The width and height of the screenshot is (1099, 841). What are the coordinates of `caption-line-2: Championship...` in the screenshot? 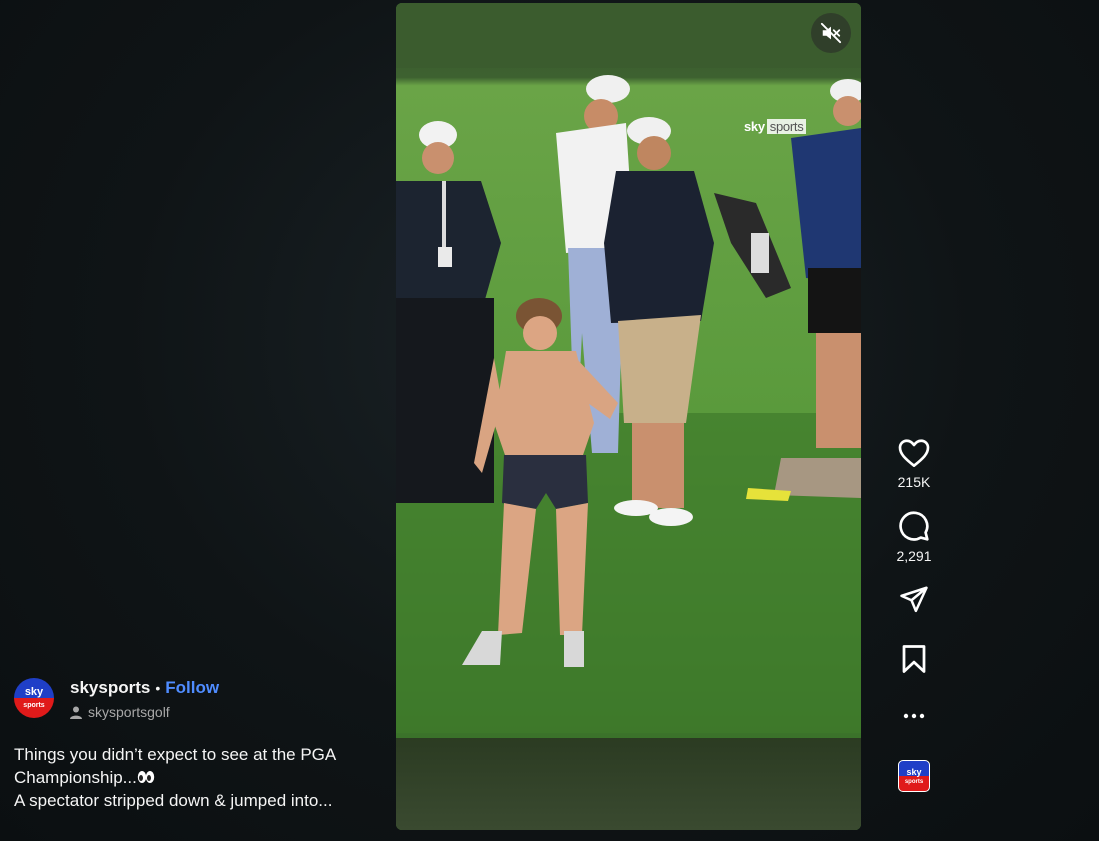 It's located at (75, 777).